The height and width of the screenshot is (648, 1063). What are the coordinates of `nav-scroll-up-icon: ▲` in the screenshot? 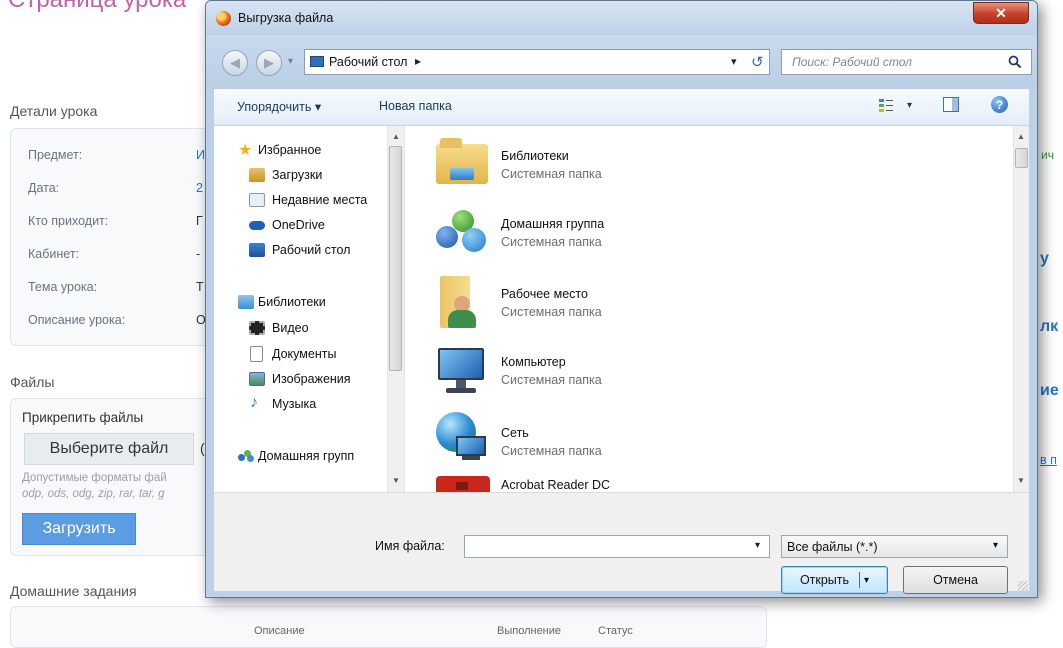 It's located at (396, 136).